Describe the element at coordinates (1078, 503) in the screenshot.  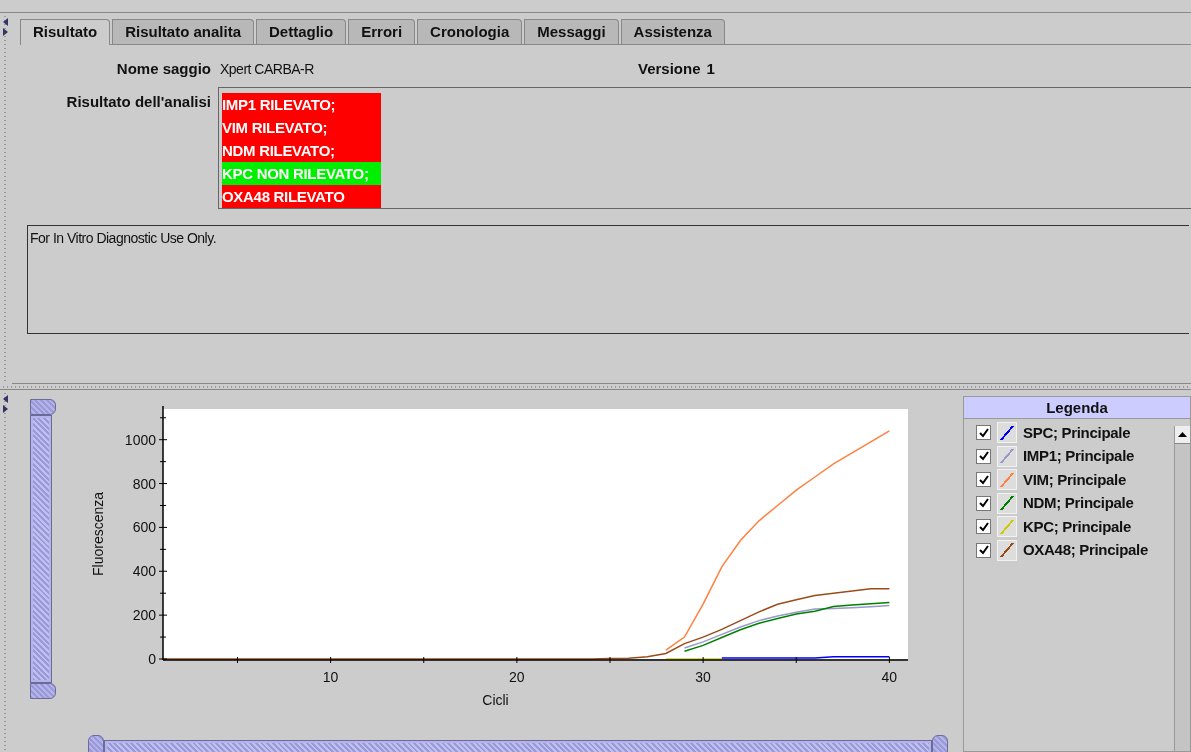
I see `legend-label: NDM; Principale` at that location.